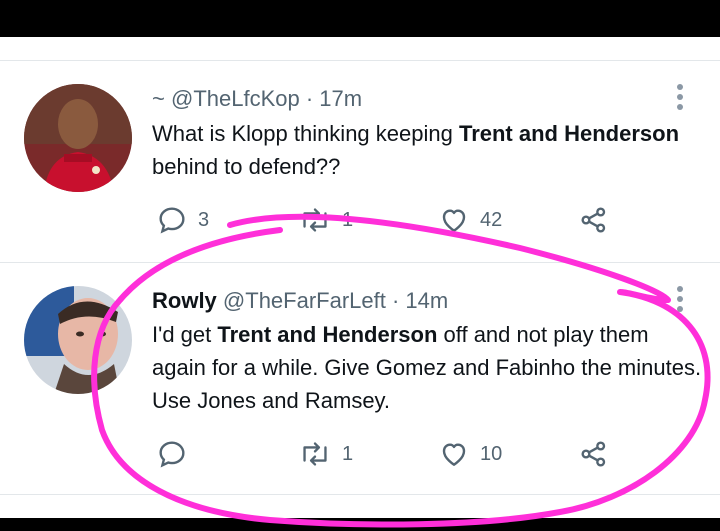 This screenshot has width=720, height=531. I want to click on handle-prefix: ~, so click(158, 98).